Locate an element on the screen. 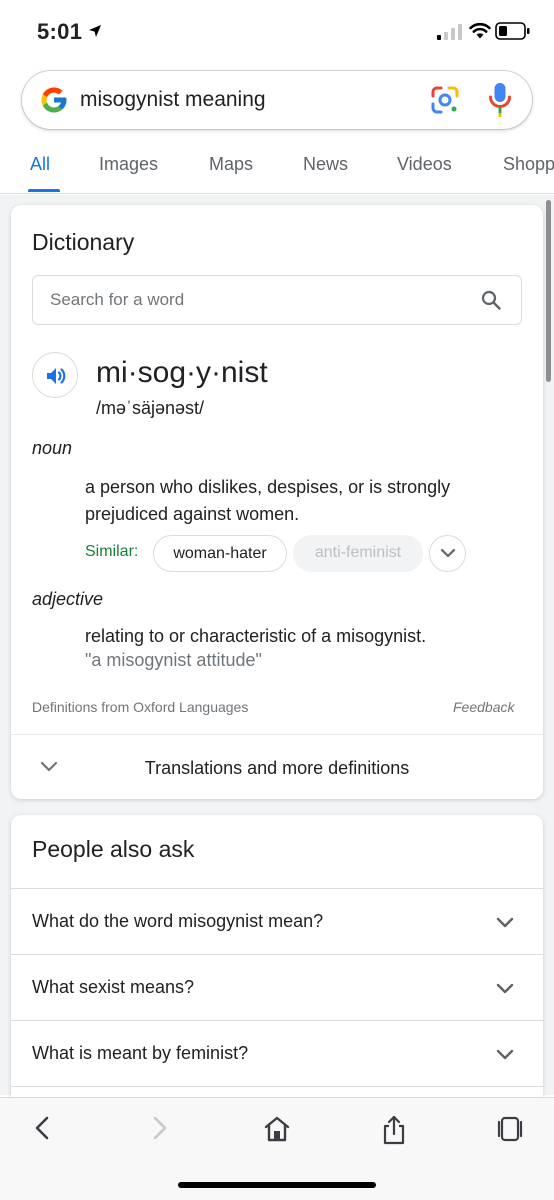 Image resolution: width=554 pixels, height=1200 pixels. translations-label: Translations and more definitions is located at coordinates (277, 768).